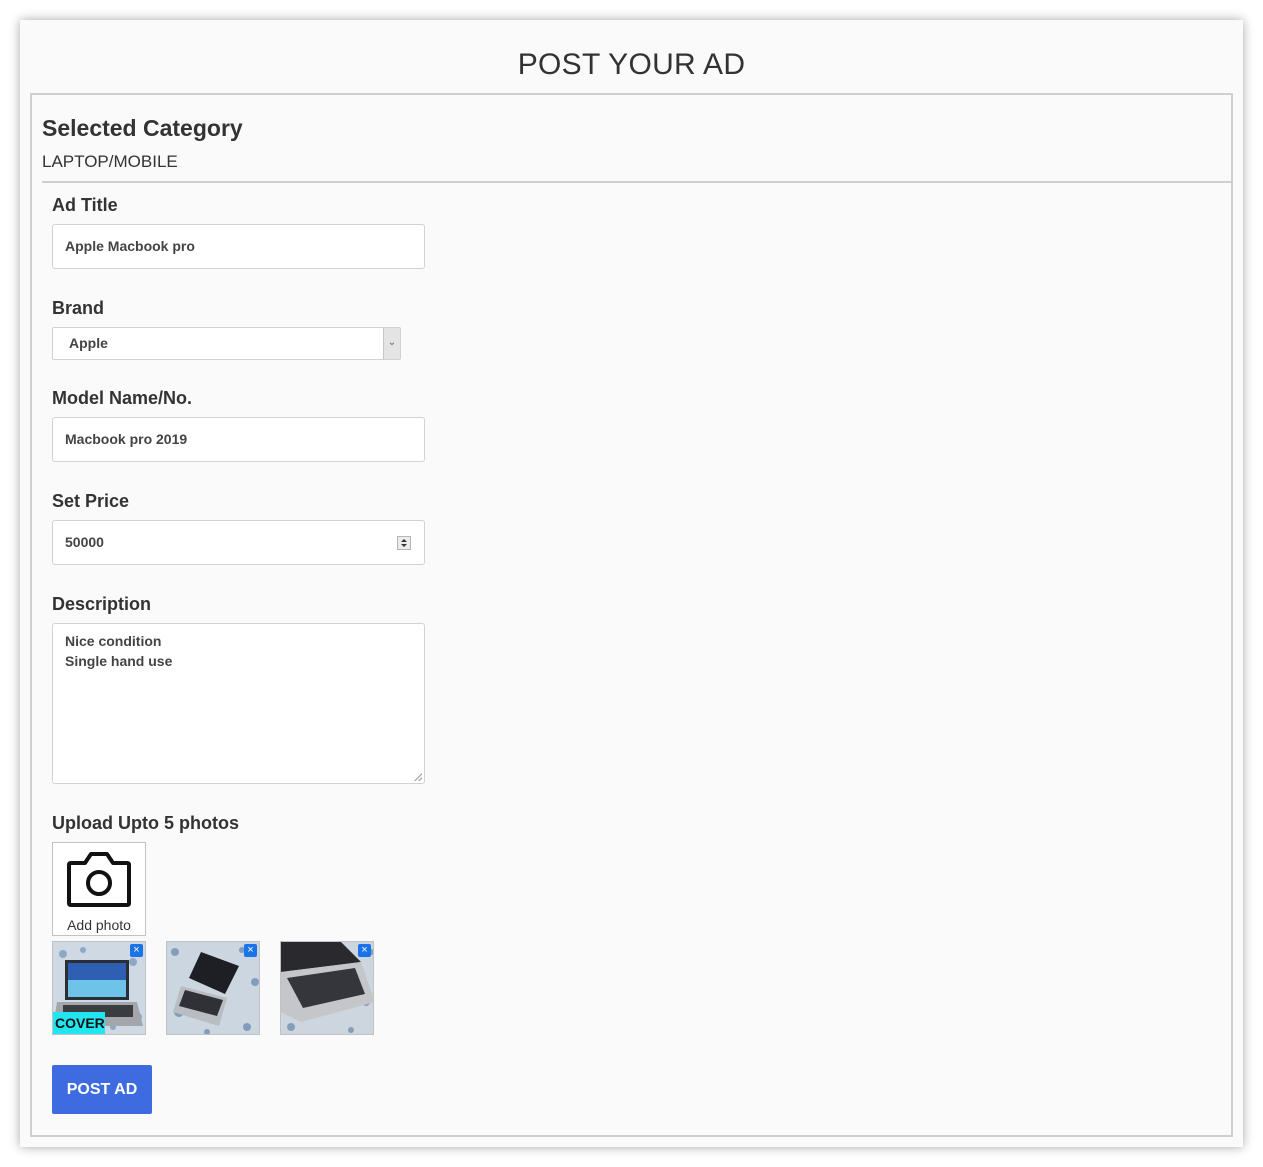 The height and width of the screenshot is (1167, 1263). What do you see at coordinates (91, 501) in the screenshot?
I see `price-label: Set Price` at bounding box center [91, 501].